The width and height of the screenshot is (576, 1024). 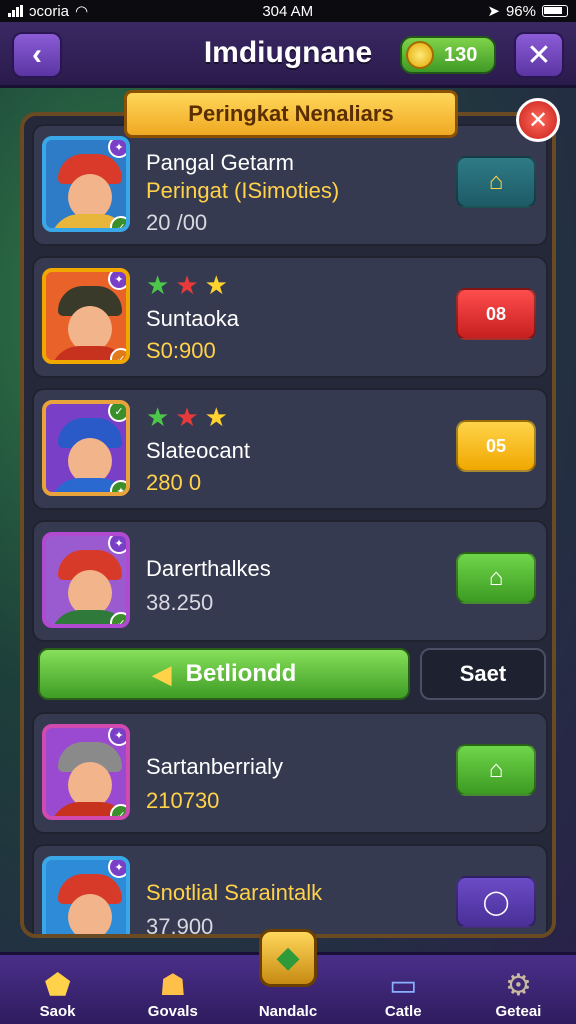 What do you see at coordinates (220, 162) in the screenshot?
I see `player-name: Pangal Getarm` at bounding box center [220, 162].